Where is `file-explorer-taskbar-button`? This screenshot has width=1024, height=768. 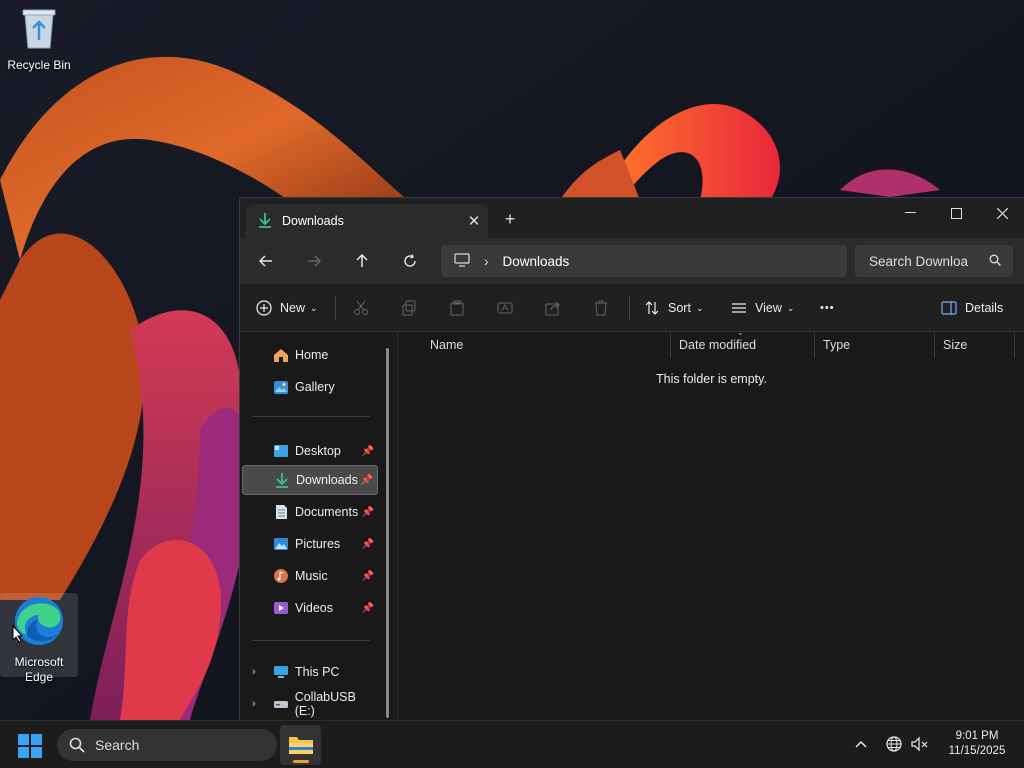 file-explorer-taskbar-button is located at coordinates (300, 745).